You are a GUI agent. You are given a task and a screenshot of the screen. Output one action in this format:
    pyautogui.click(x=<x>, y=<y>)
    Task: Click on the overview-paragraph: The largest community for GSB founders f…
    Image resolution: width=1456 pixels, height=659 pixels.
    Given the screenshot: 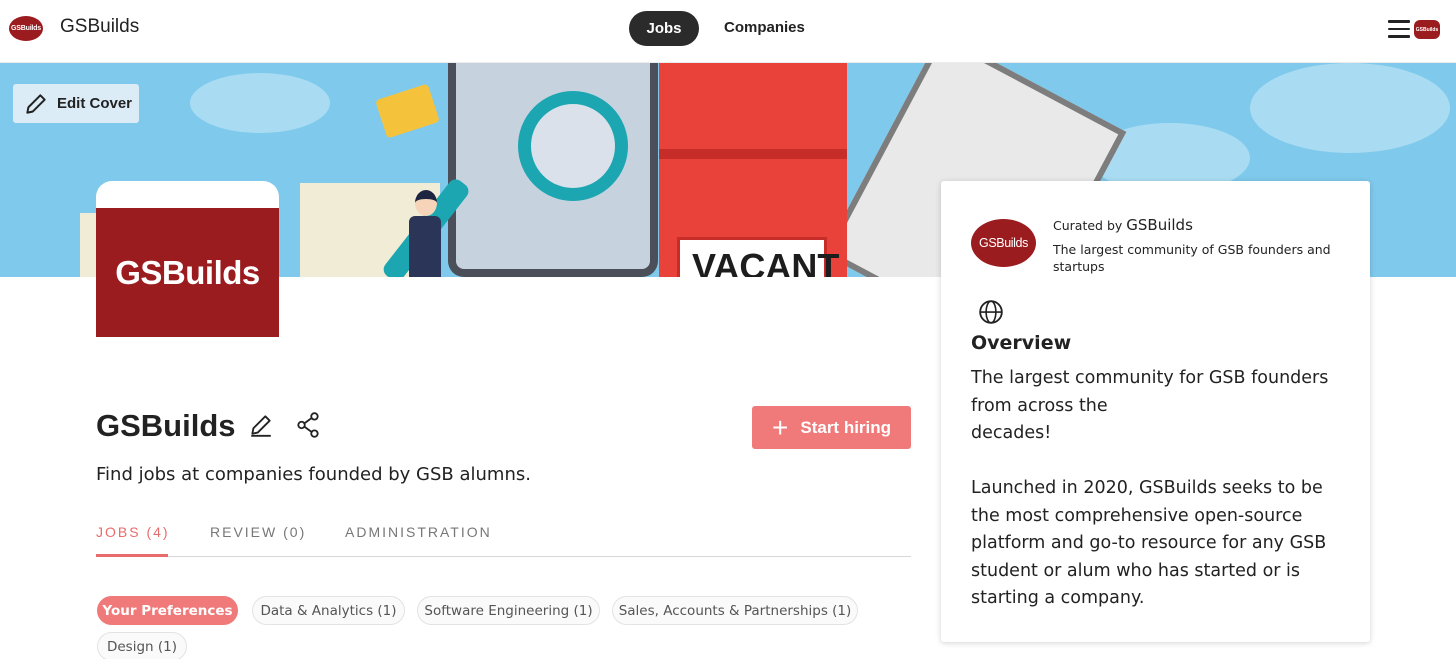 What is the action you would take?
    pyautogui.click(x=1150, y=405)
    